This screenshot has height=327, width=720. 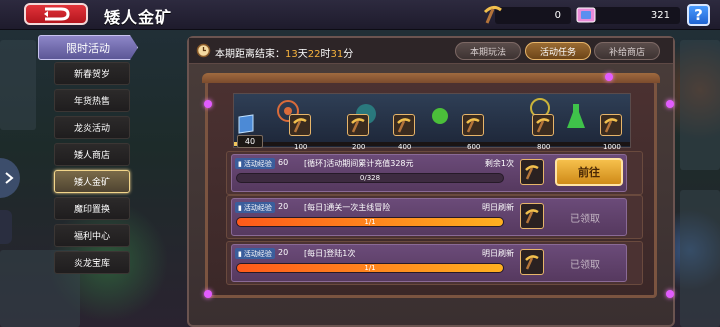 I want to click on pickaxe-count: 0, so click(x=557, y=15).